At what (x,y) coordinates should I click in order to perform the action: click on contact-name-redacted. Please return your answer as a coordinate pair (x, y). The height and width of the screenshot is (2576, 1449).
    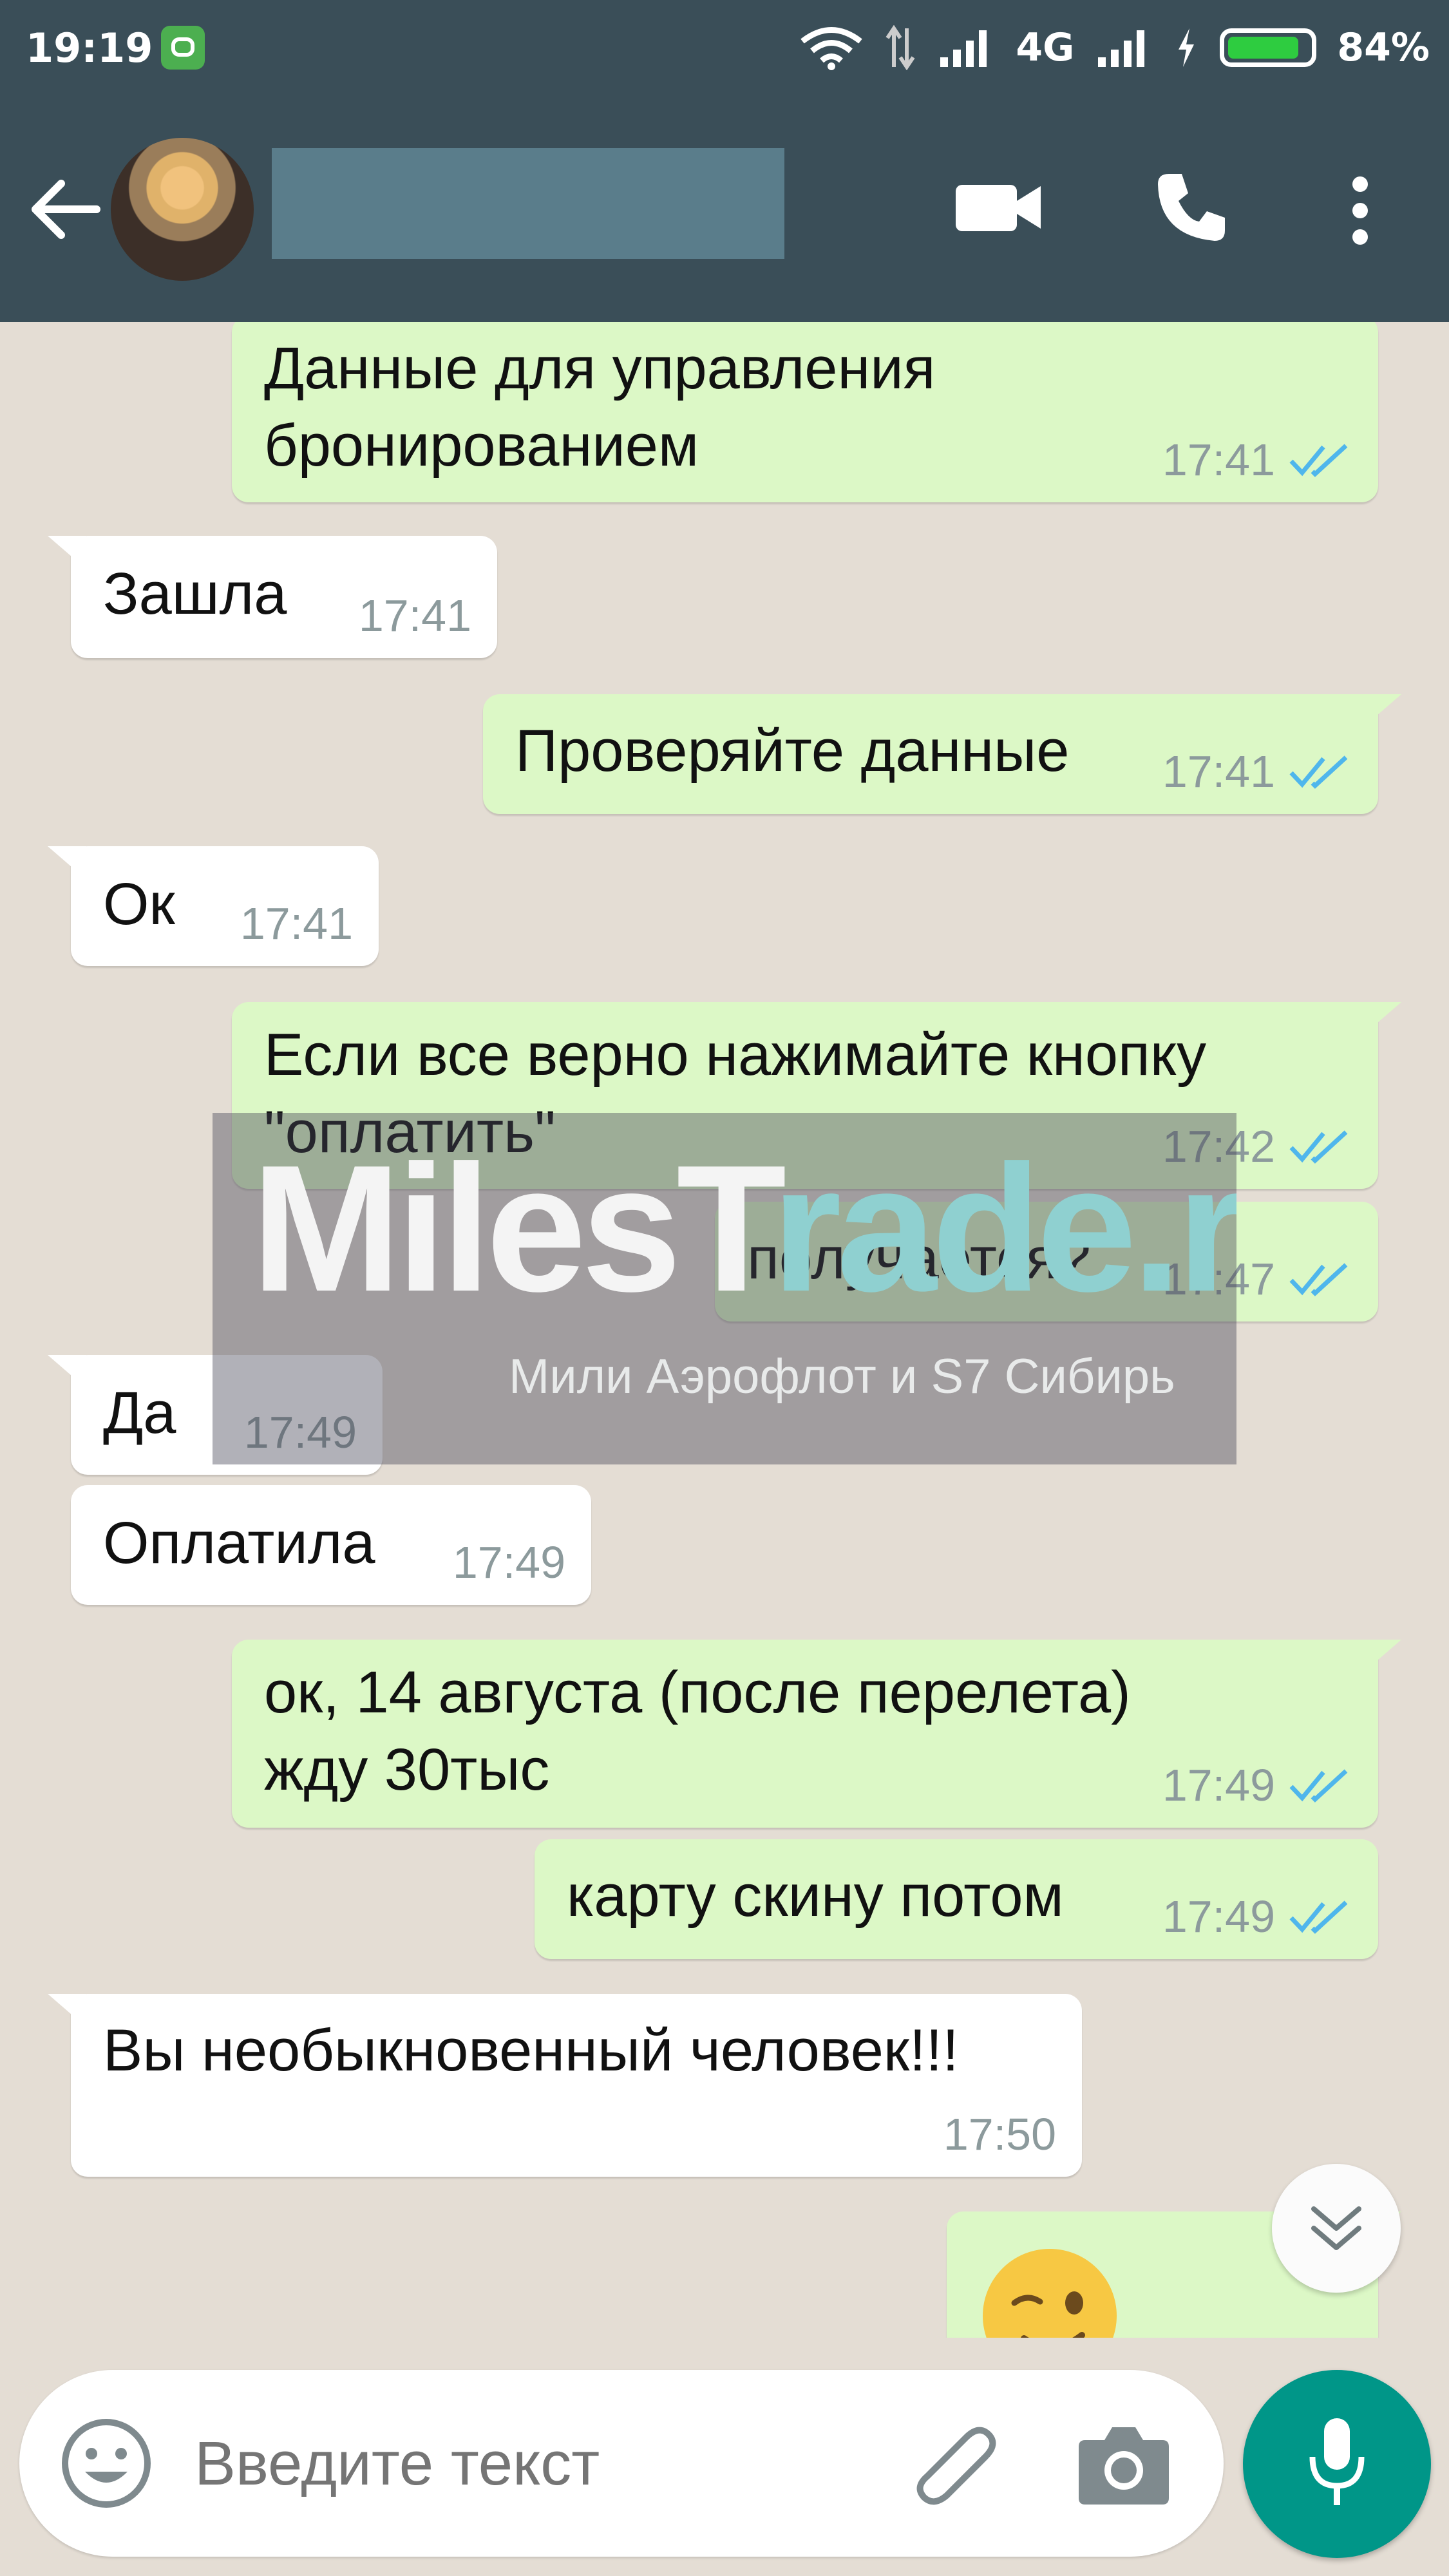
    Looking at the image, I should click on (528, 203).